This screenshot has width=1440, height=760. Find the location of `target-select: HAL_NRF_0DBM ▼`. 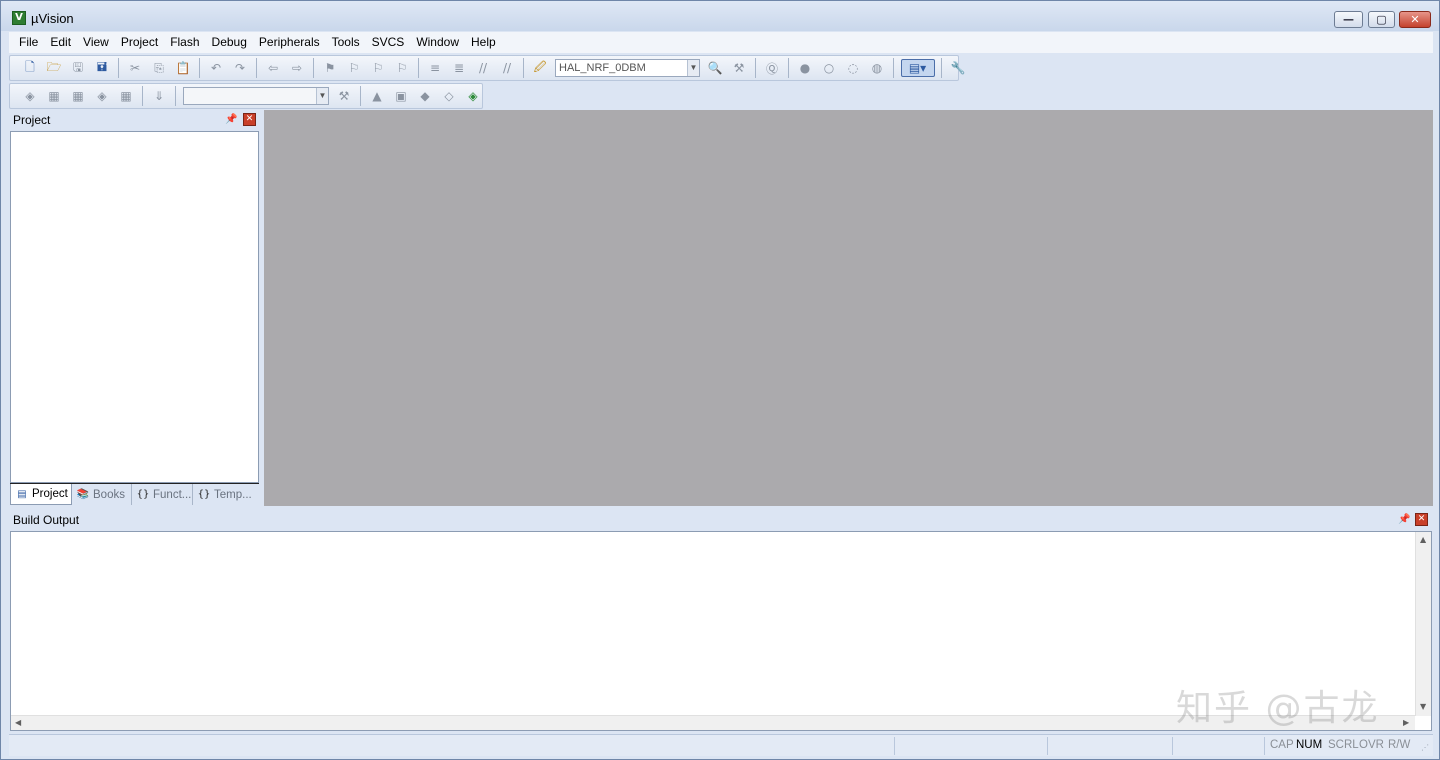

target-select: HAL_NRF_0DBM ▼ is located at coordinates (627, 68).